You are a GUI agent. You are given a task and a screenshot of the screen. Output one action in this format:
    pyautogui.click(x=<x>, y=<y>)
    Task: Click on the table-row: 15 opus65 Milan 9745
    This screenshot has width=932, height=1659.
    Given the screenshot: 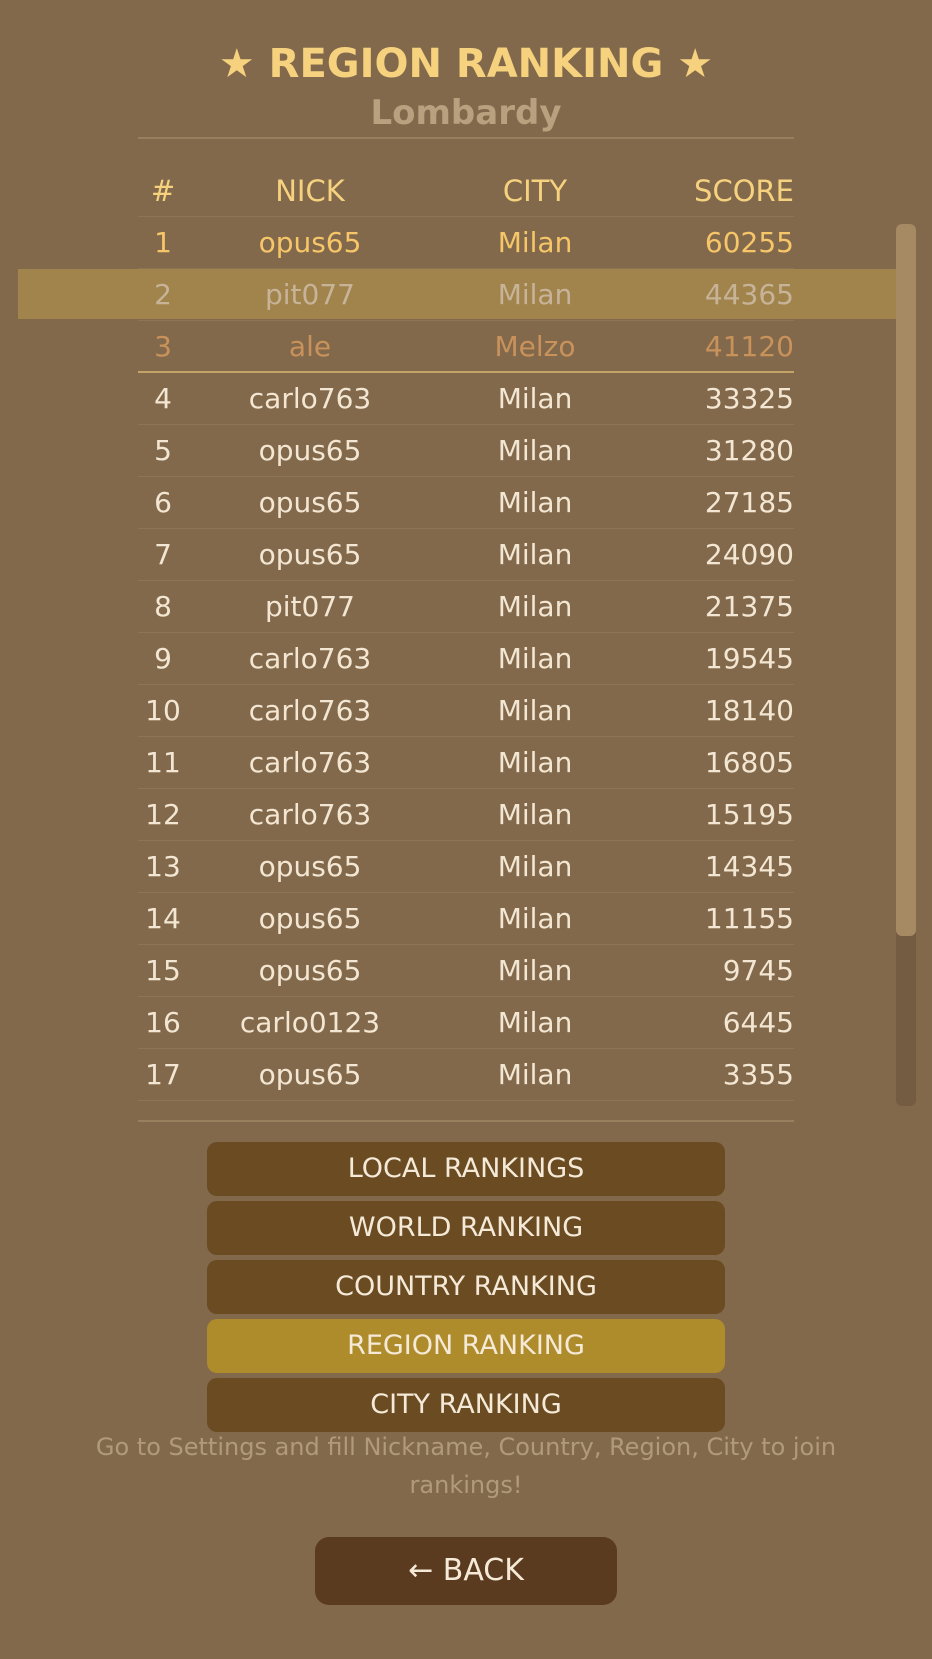 What is the action you would take?
    pyautogui.click(x=466, y=971)
    